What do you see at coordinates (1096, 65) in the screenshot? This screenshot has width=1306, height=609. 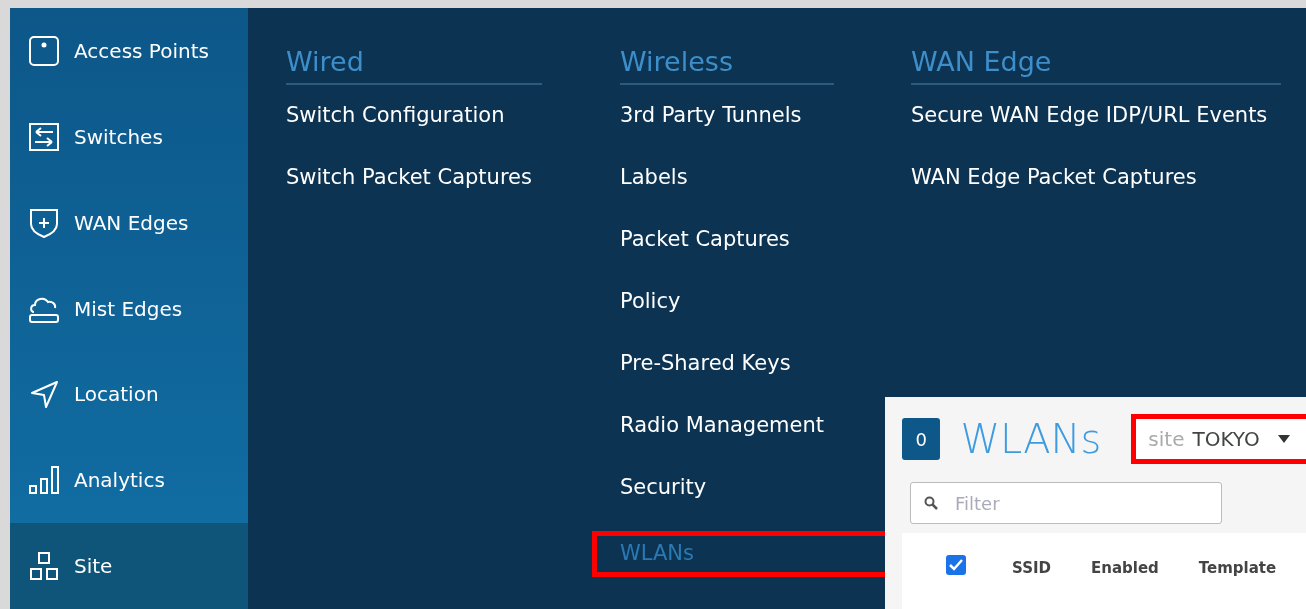 I see `menu-heading: WAN Edge` at bounding box center [1096, 65].